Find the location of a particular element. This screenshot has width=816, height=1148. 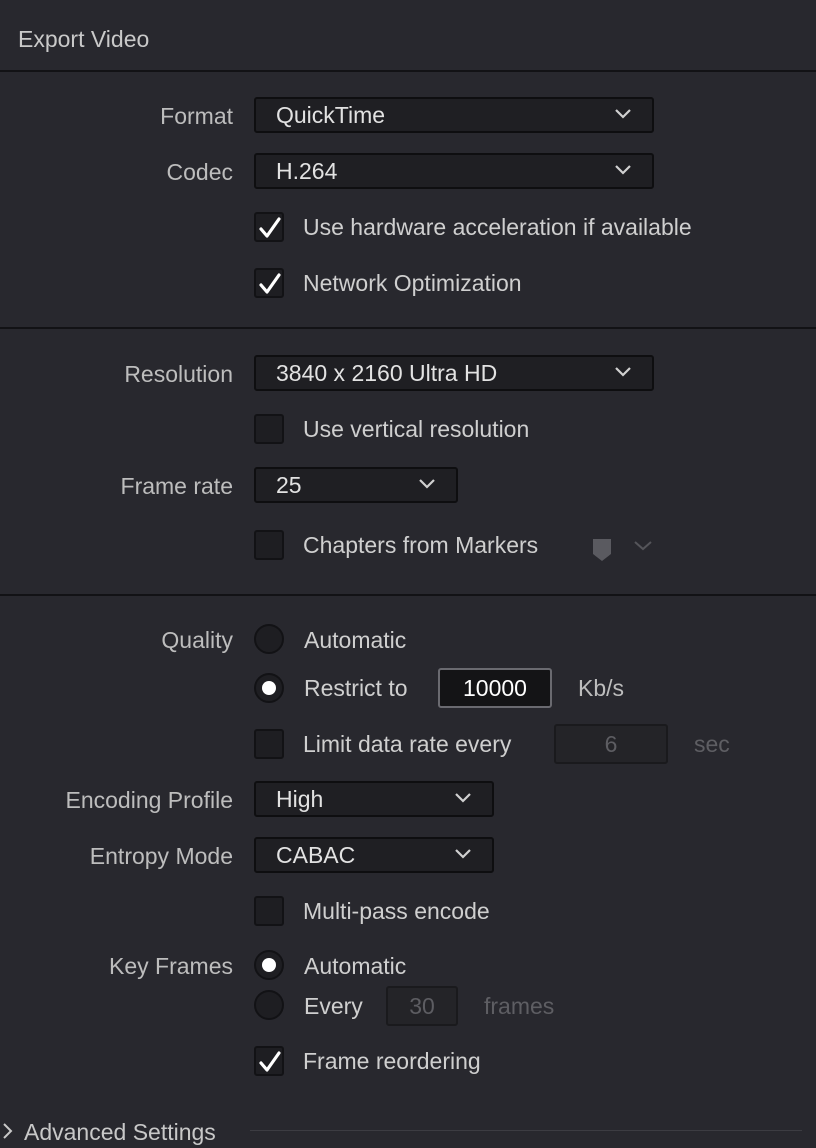

bitrate-unit: Kb/s is located at coordinates (601, 688).